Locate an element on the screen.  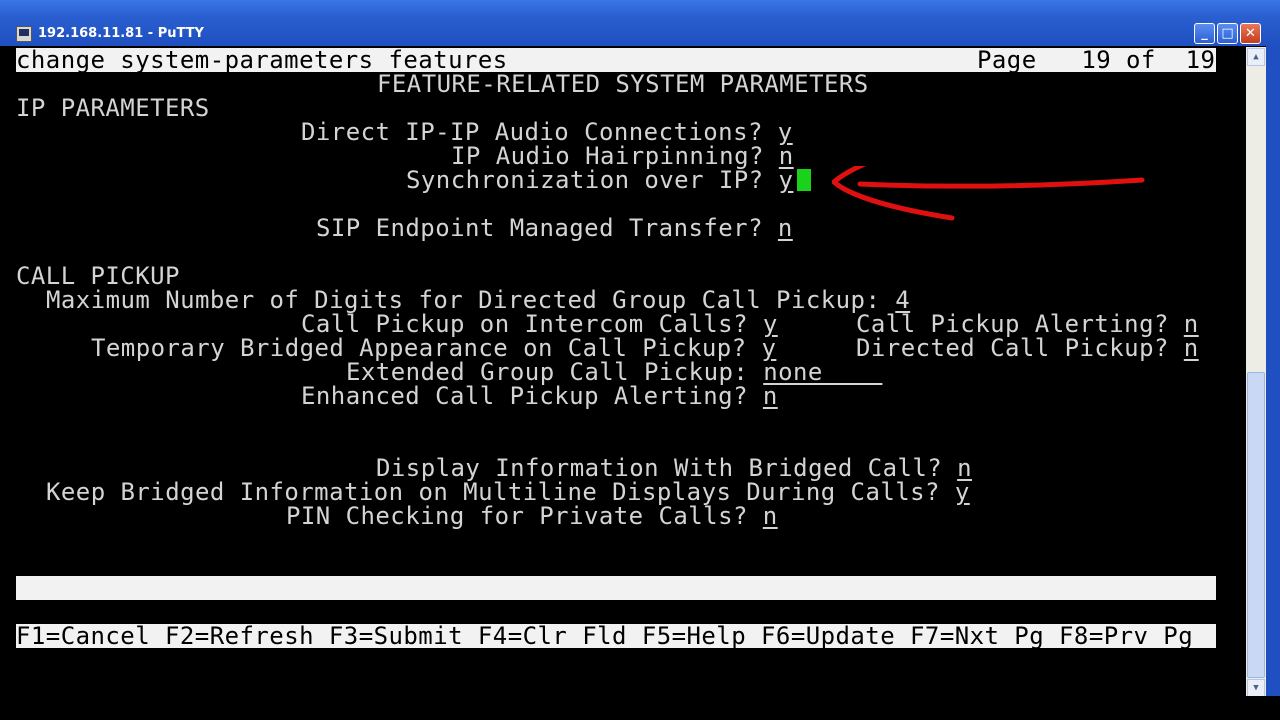
sync-over-ip-row: Synchronization over IP? y is located at coordinates (599, 180).